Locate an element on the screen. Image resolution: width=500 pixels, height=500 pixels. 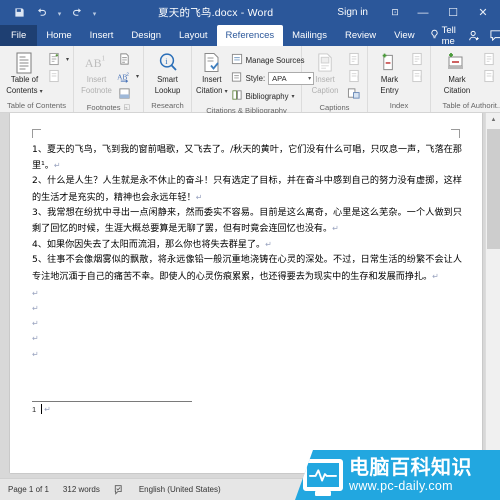
tab-references: References is located at coordinates (250, 35).